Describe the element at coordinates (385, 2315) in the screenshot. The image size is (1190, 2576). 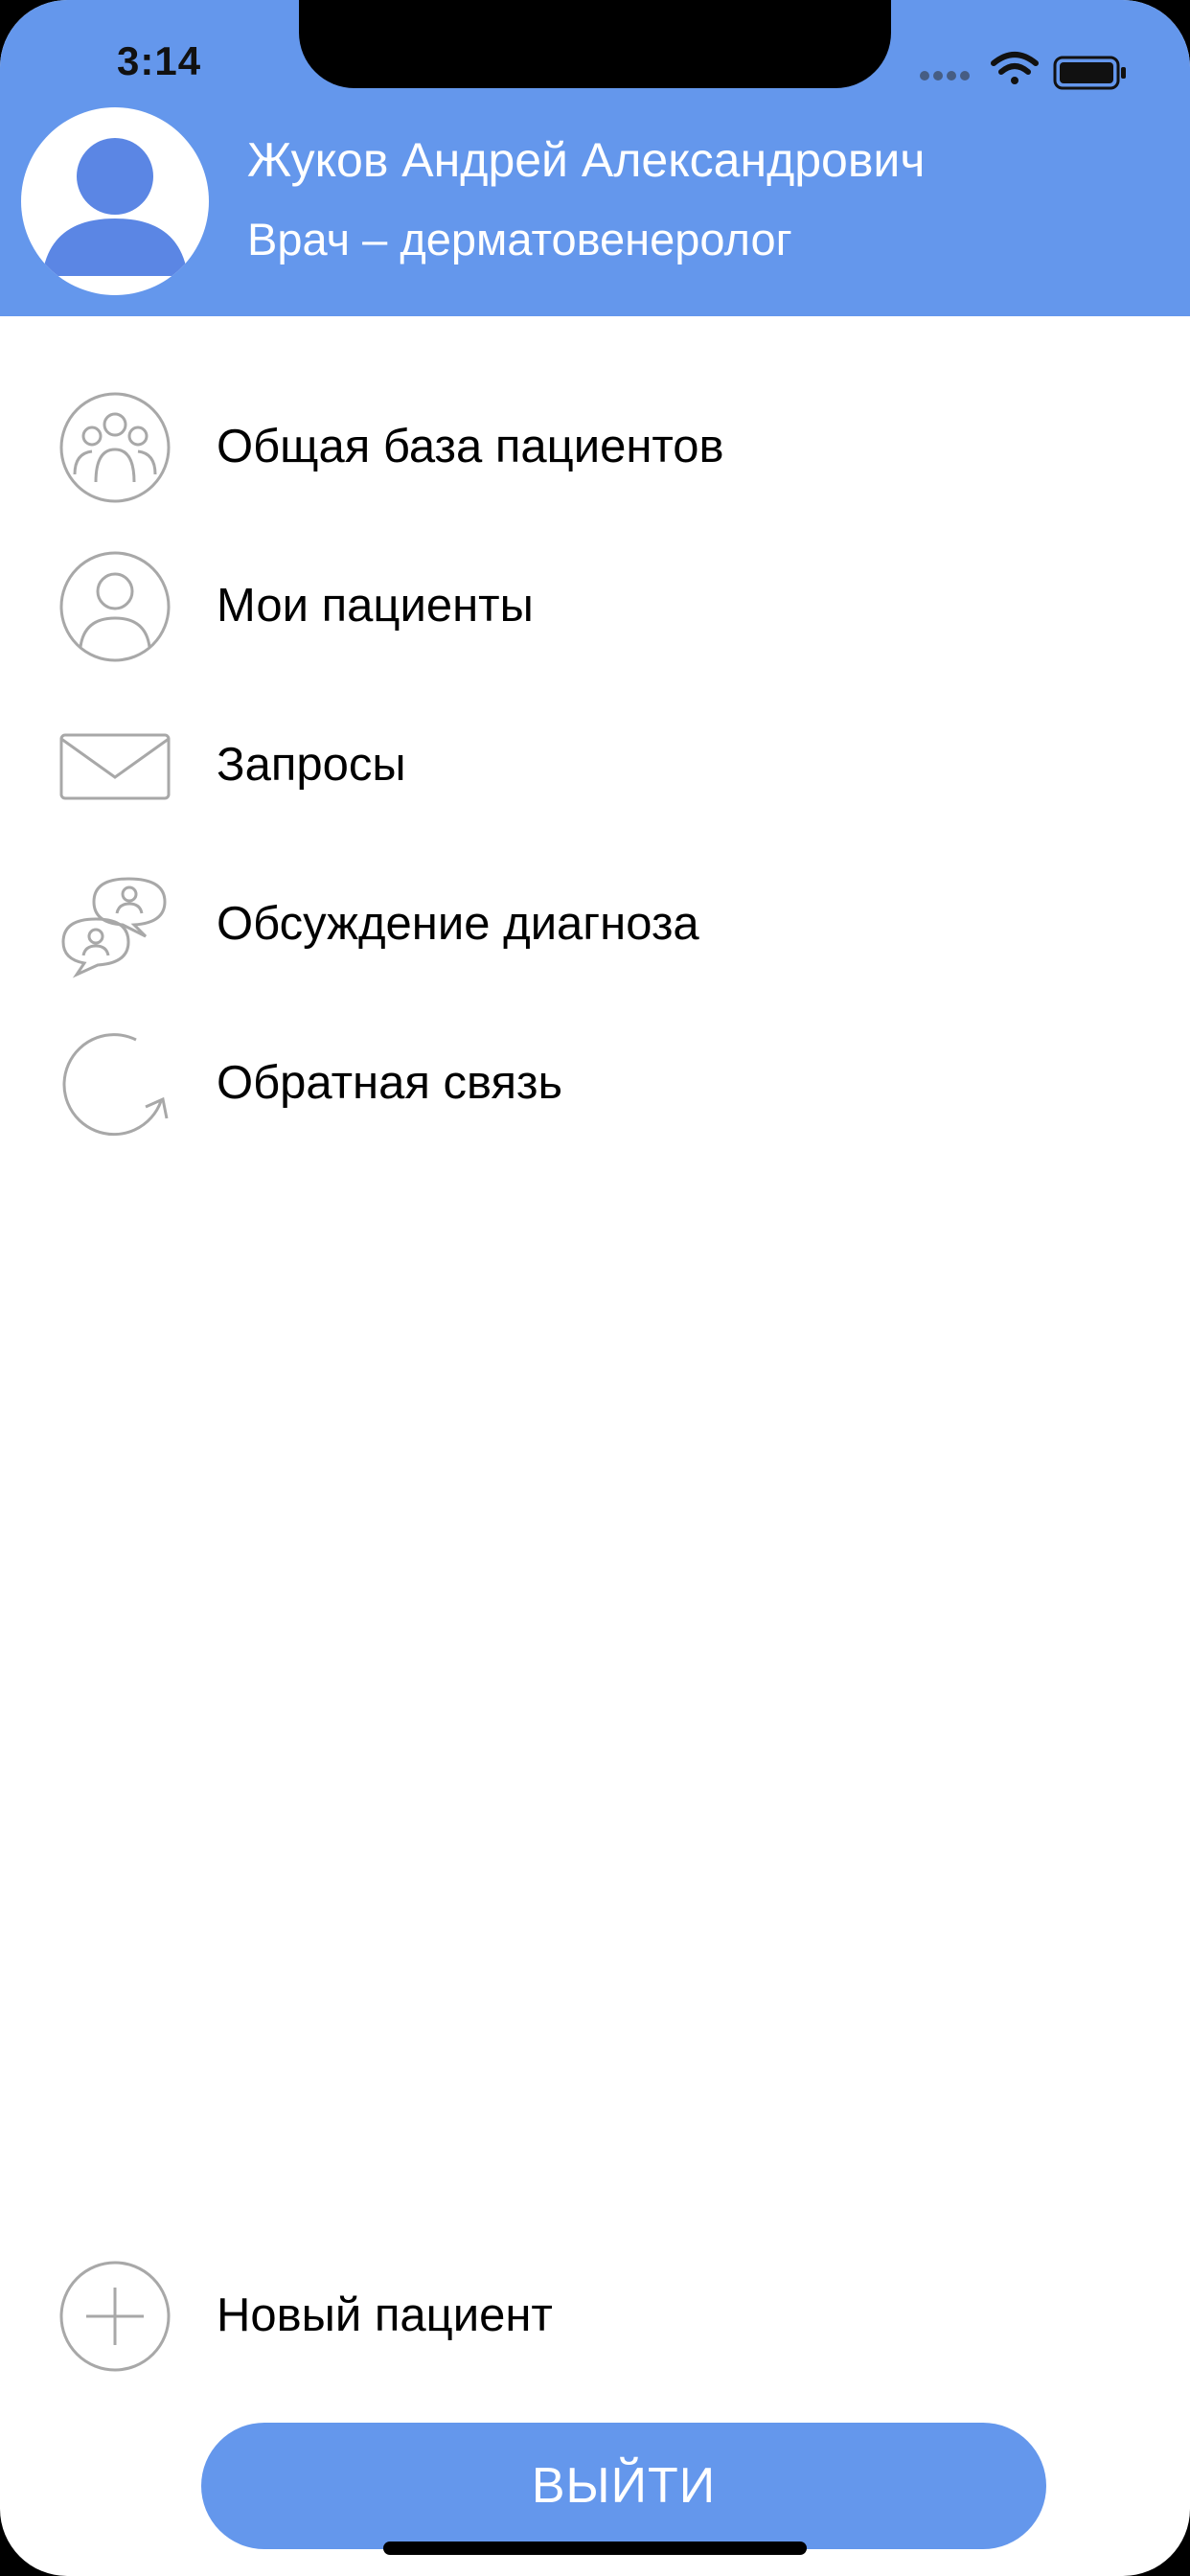
I see `new-patient-label: Новый пациент` at that location.